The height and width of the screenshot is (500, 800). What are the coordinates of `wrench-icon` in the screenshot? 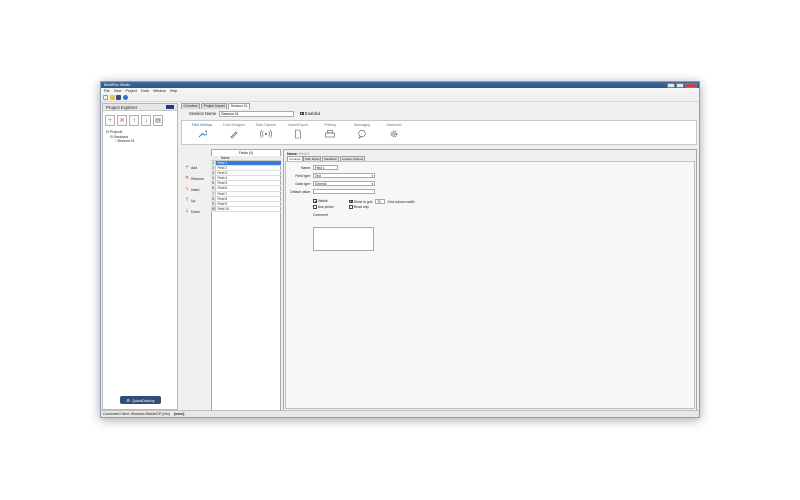 It's located at (202, 134).